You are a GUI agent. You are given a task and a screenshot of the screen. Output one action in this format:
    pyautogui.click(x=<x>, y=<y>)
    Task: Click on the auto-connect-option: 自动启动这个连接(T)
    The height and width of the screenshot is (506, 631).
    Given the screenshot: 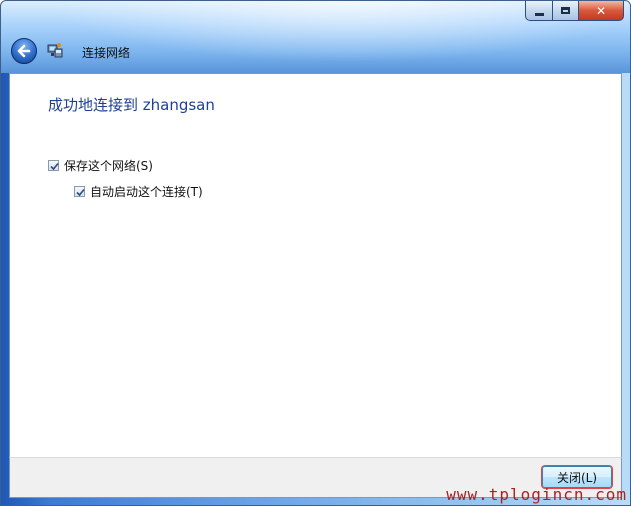 What is the action you would take?
    pyautogui.click(x=138, y=191)
    